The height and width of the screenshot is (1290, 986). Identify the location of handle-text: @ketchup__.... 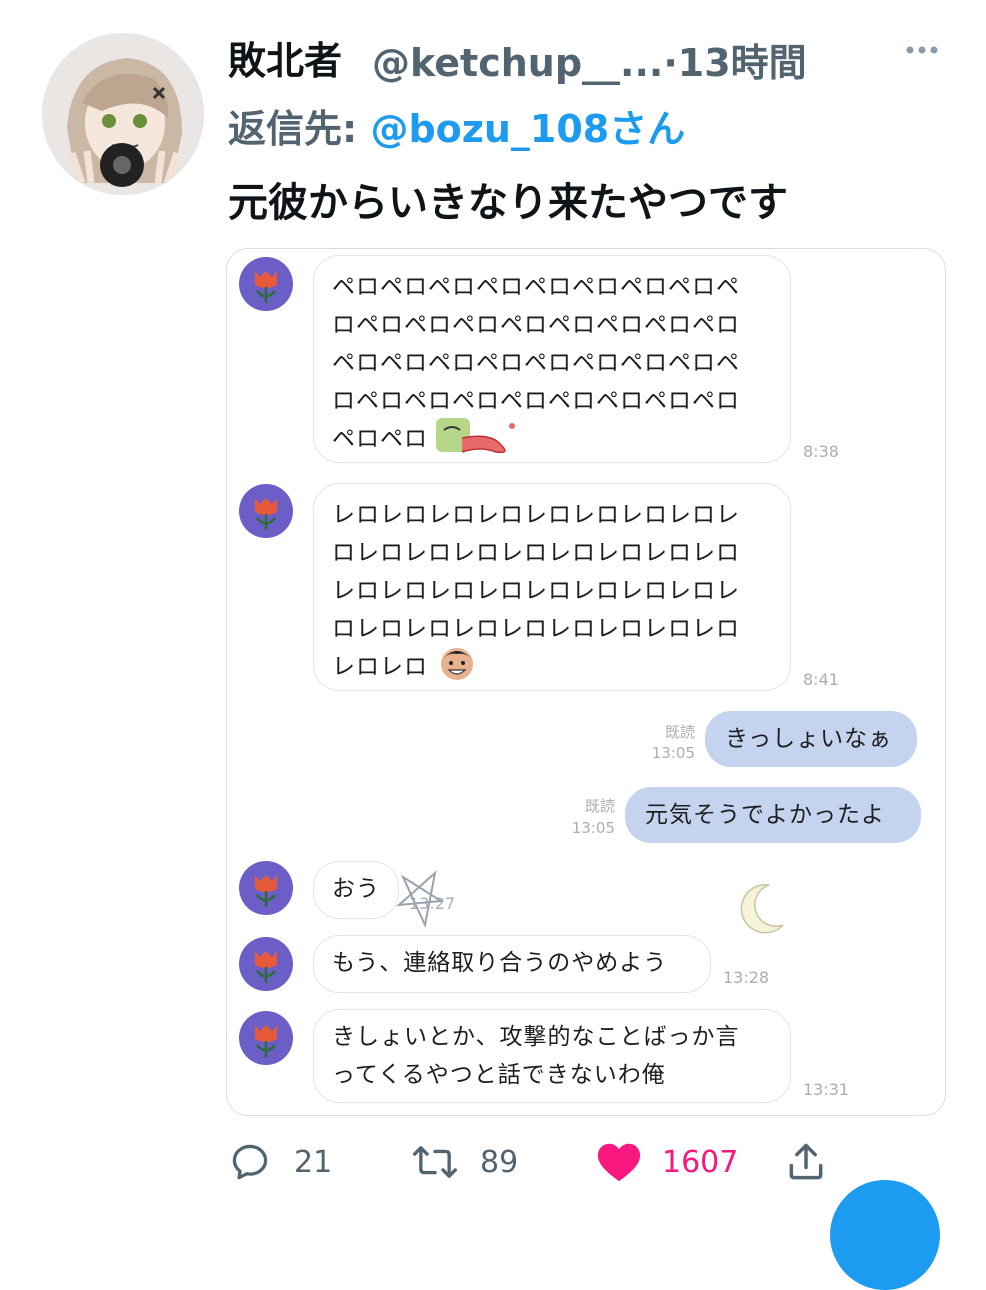
(518, 63).